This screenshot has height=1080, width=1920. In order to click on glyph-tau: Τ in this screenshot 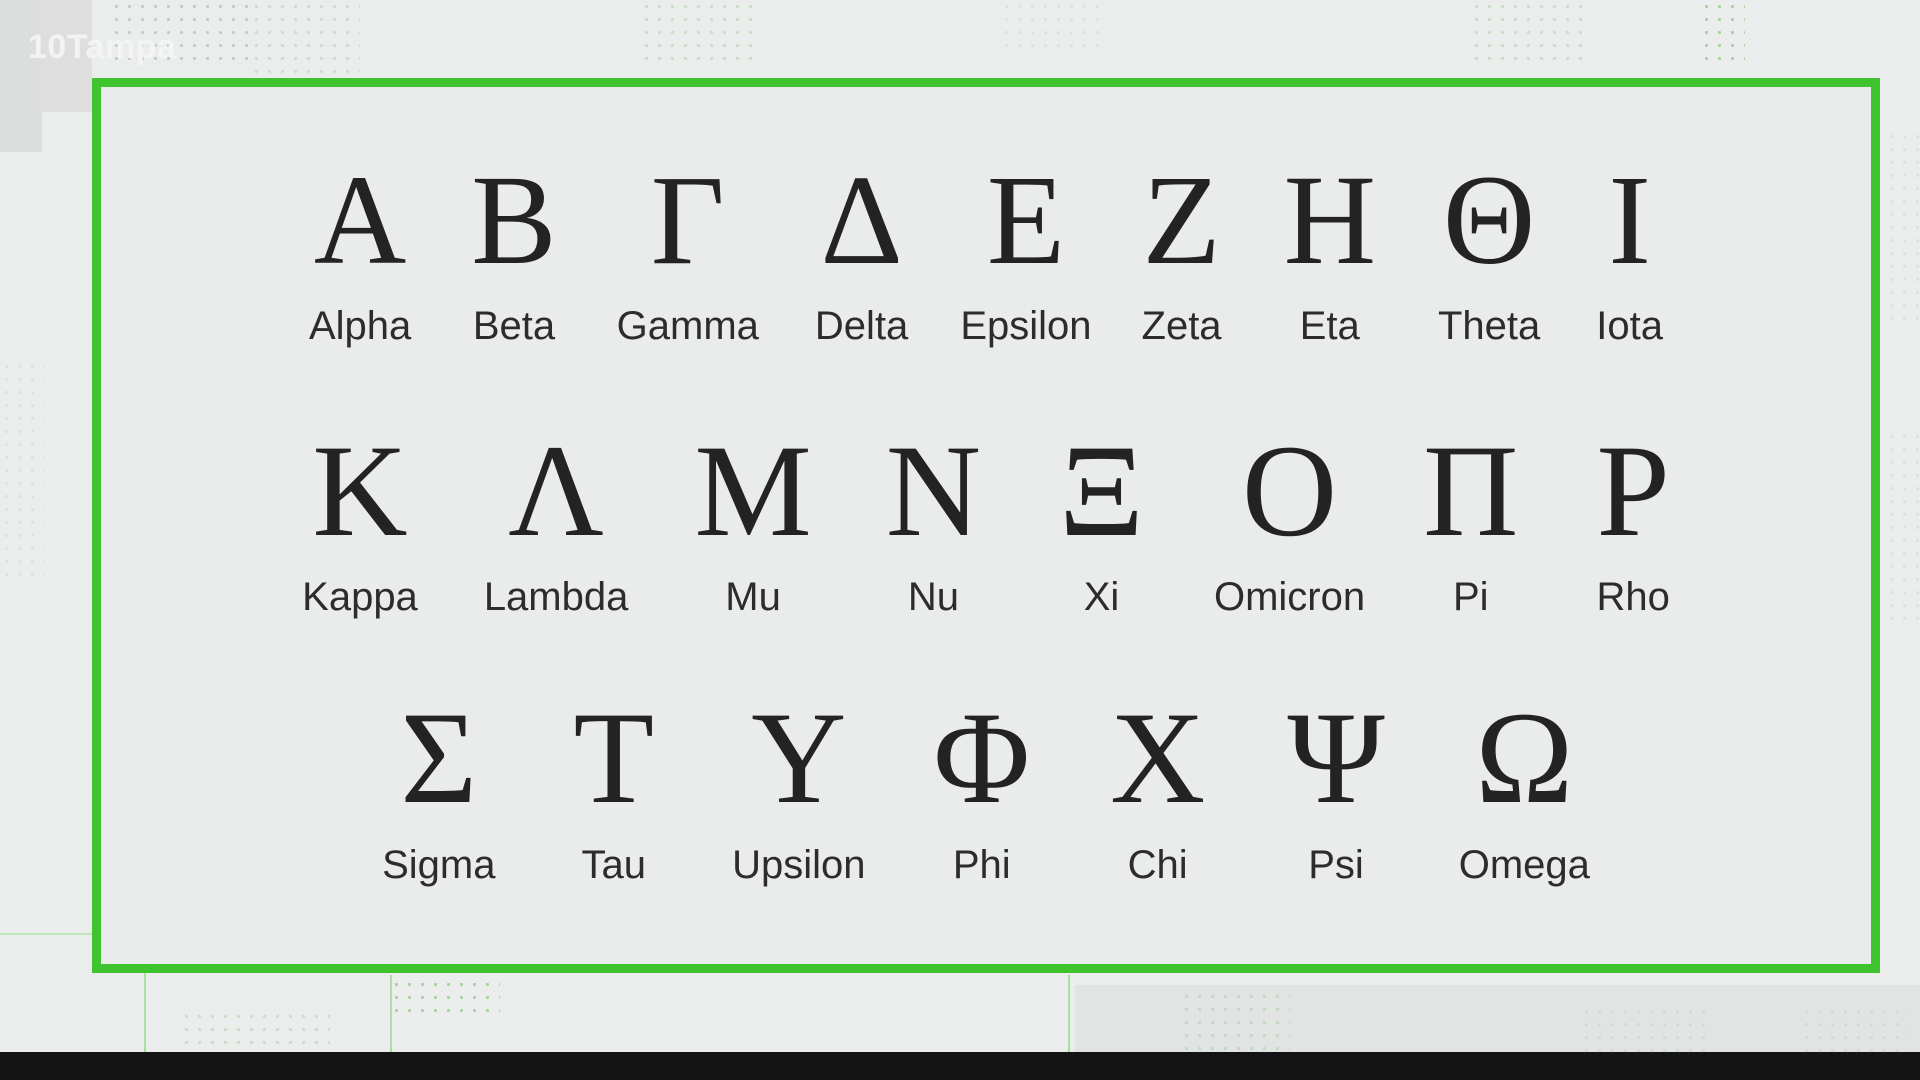, I will do `click(614, 758)`.